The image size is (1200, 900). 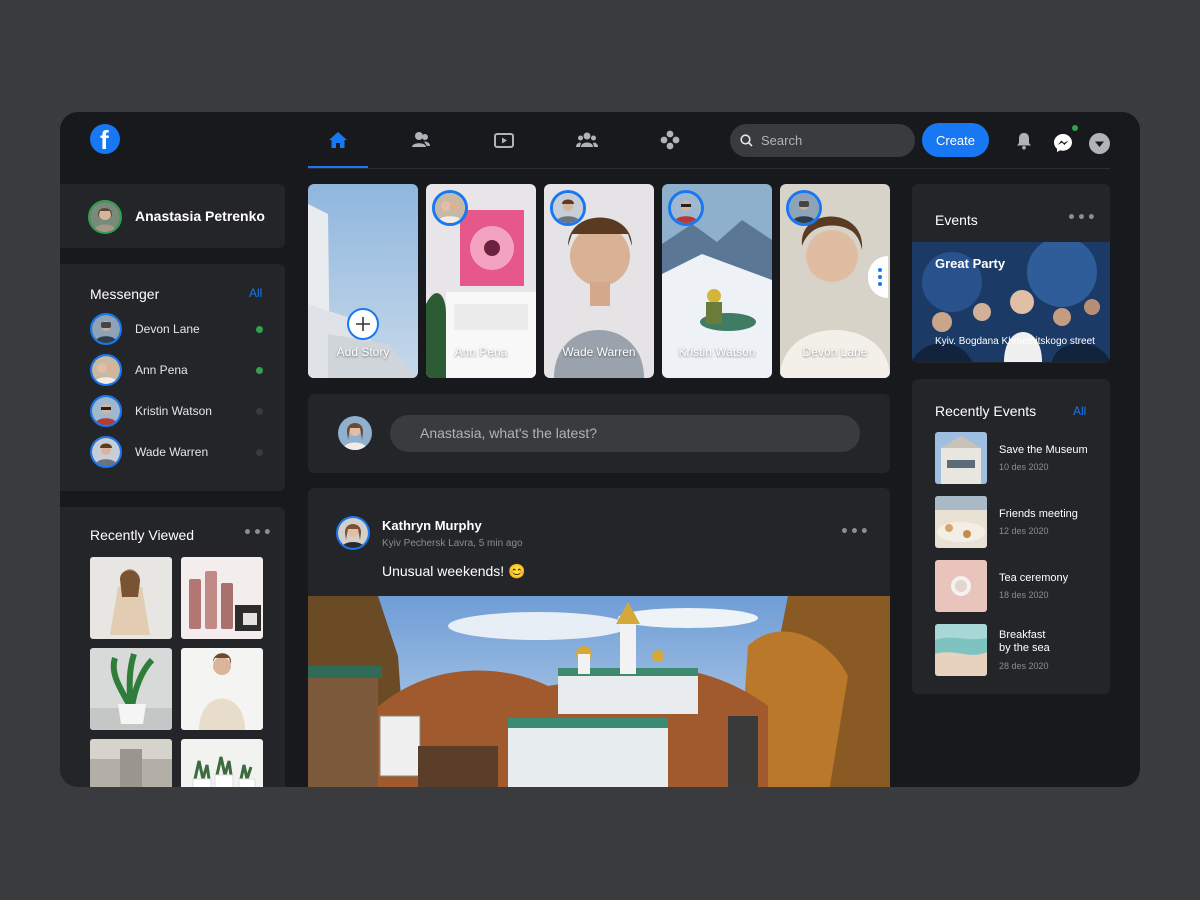 I want to click on nav-watch, so click(x=504, y=140).